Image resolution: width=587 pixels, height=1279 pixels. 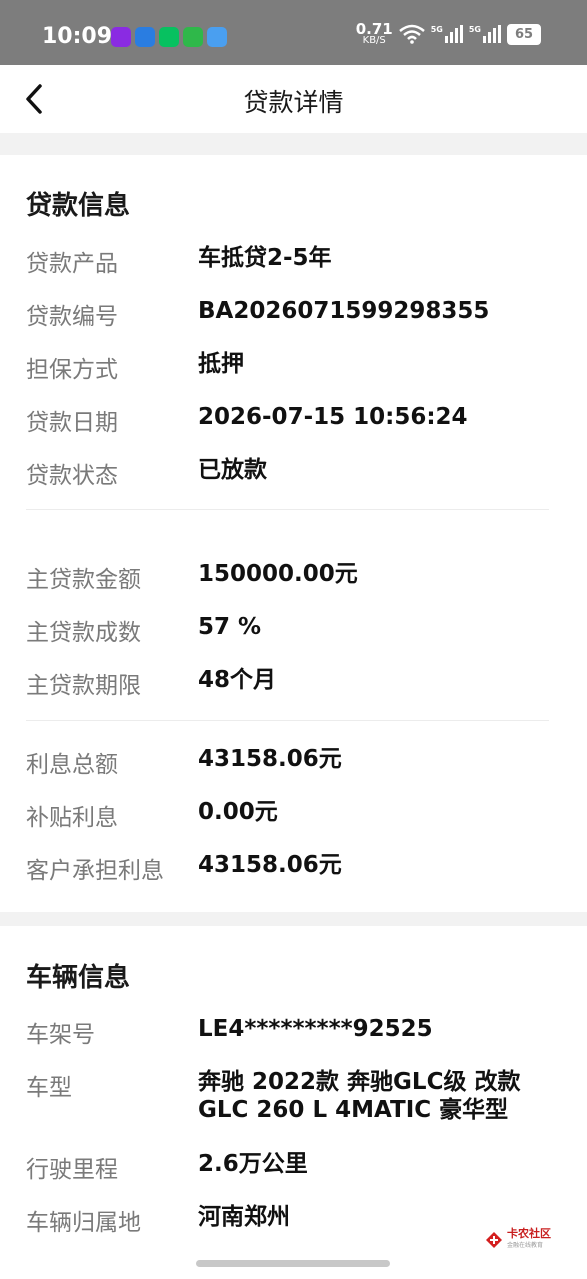 What do you see at coordinates (525, 1245) in the screenshot?
I see `watermark-sub: 金融在线教育` at bounding box center [525, 1245].